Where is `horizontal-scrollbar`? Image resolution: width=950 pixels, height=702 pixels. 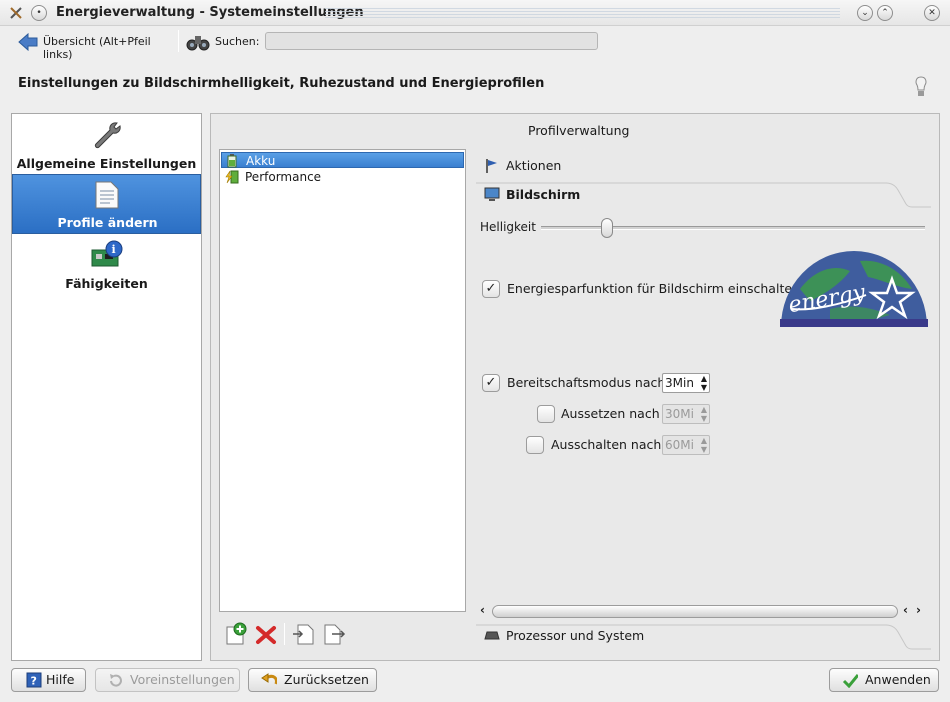 horizontal-scrollbar is located at coordinates (695, 611).